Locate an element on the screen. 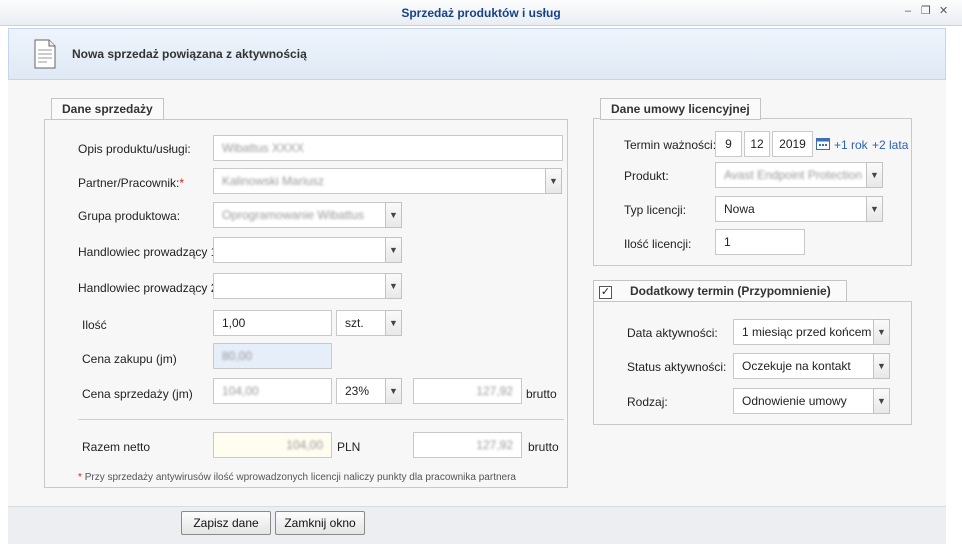  activity-status-dropdown-arrow-icon: ▼ is located at coordinates (881, 366).